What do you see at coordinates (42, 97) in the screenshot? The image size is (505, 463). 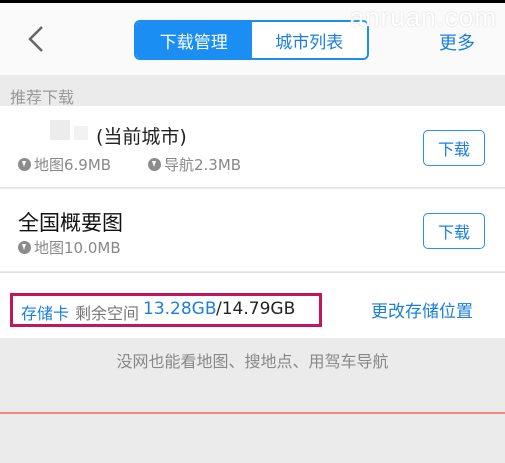 I see `section-title: 推荐下载` at bounding box center [42, 97].